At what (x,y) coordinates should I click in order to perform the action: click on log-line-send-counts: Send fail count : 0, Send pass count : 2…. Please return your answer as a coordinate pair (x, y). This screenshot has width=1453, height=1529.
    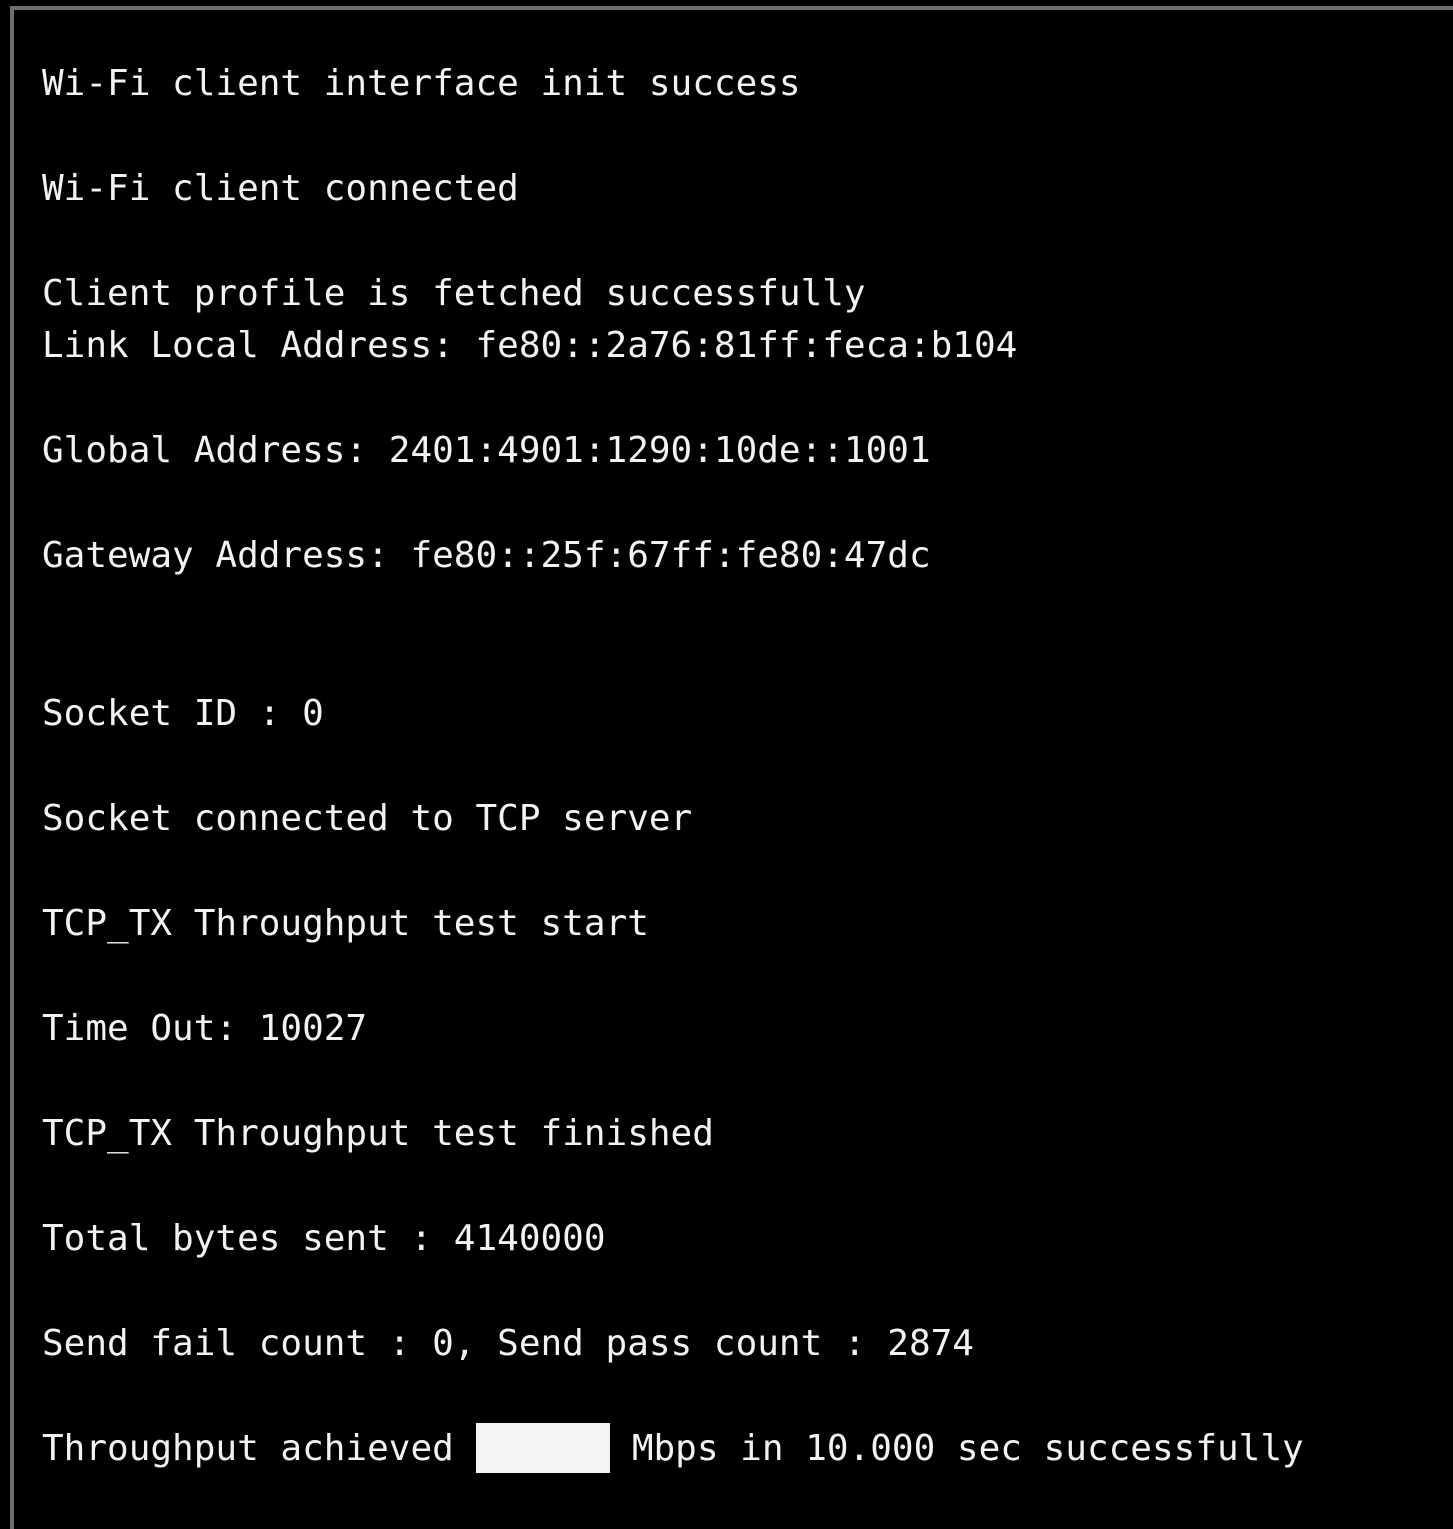
    Looking at the image, I should click on (508, 1343).